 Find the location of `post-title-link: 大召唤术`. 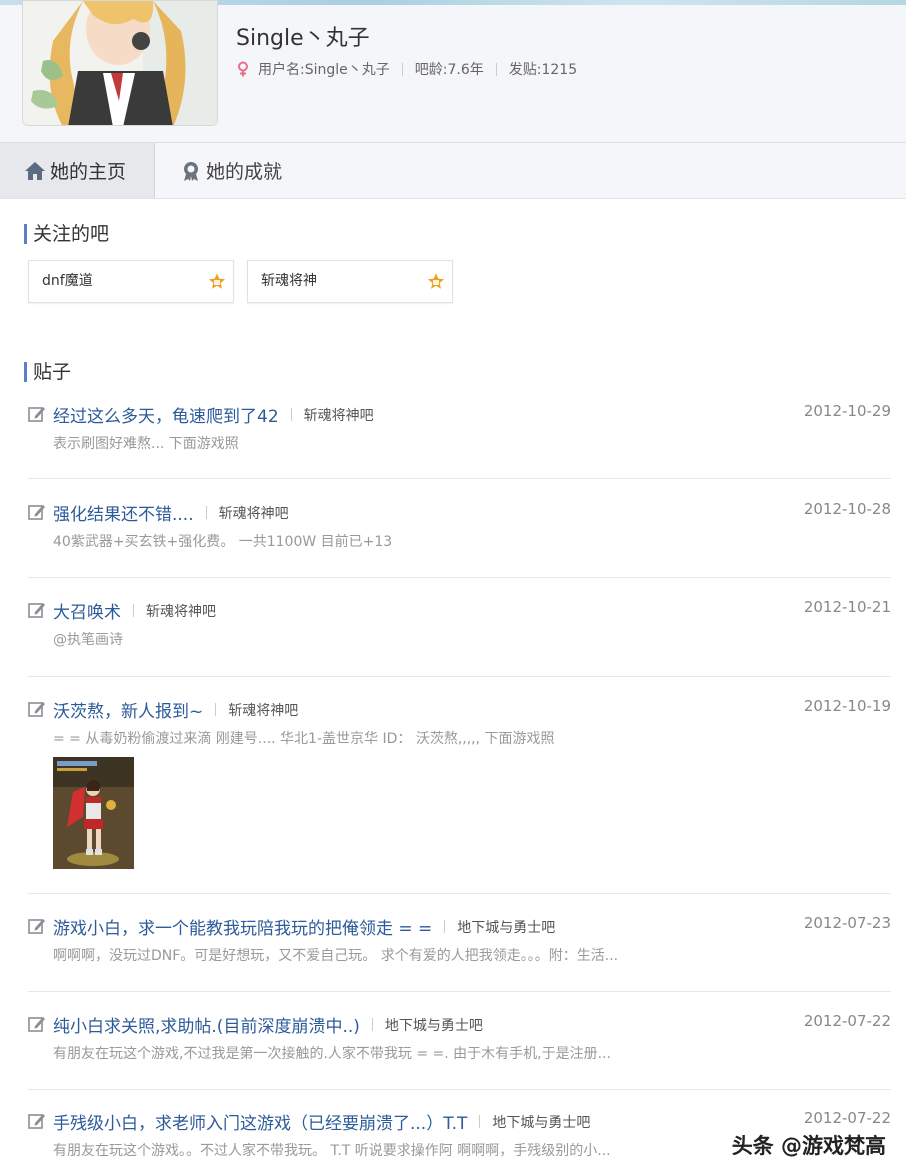

post-title-link: 大召唤术 is located at coordinates (87, 610).